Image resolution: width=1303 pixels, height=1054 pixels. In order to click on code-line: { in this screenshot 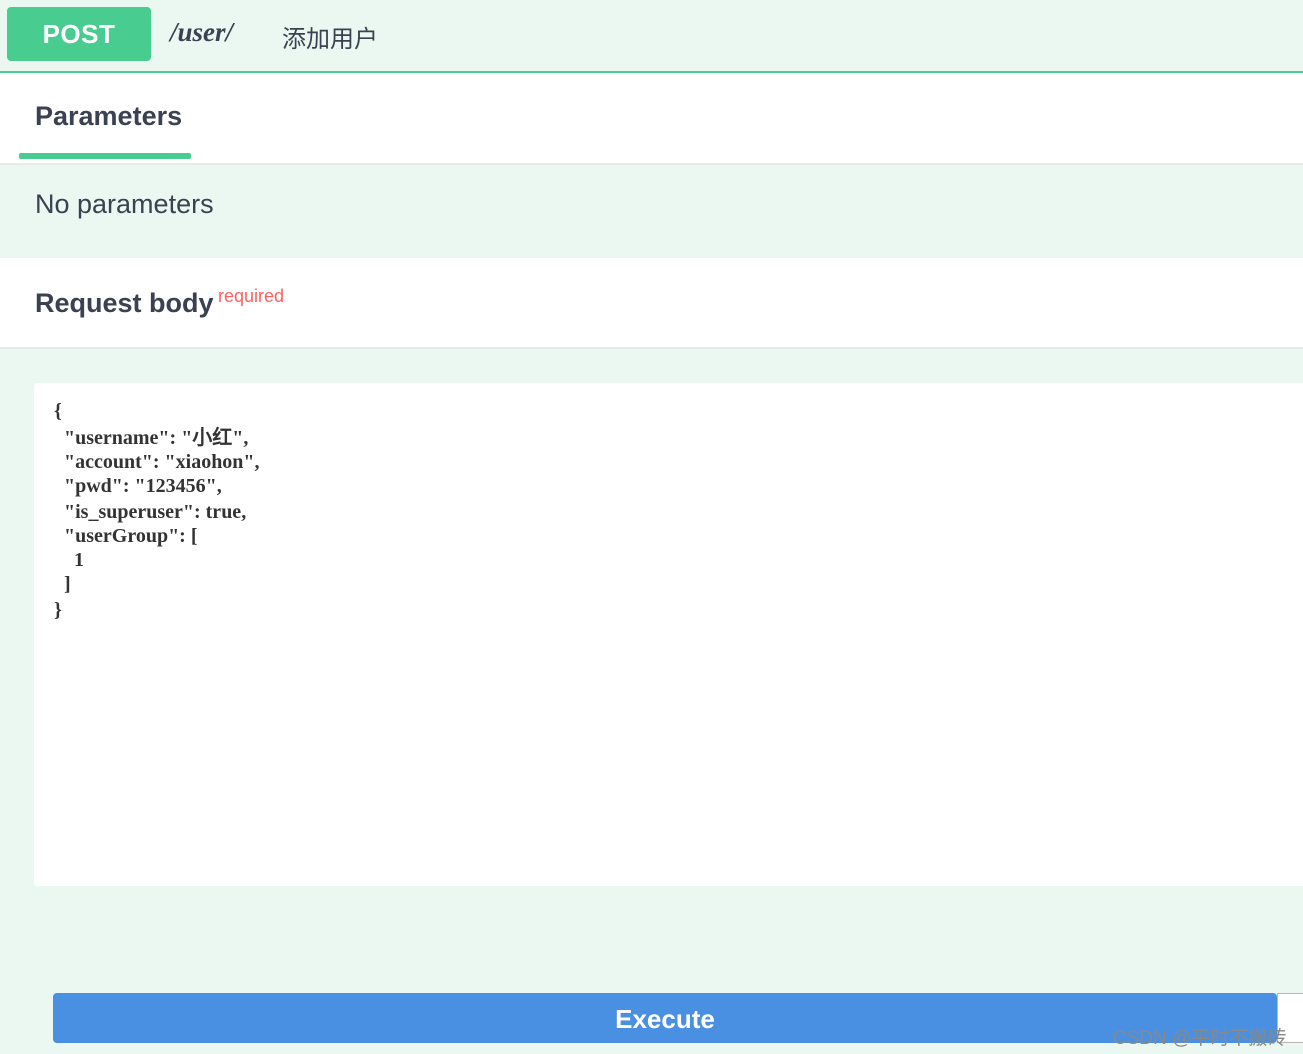, I will do `click(58, 411)`.